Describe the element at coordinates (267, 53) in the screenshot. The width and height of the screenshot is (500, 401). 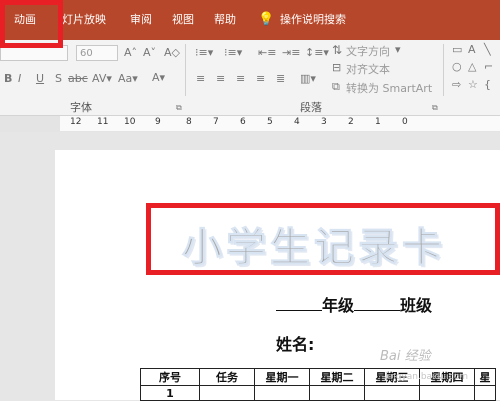
I see `decrease-indent-icon: ⇤≡` at that location.